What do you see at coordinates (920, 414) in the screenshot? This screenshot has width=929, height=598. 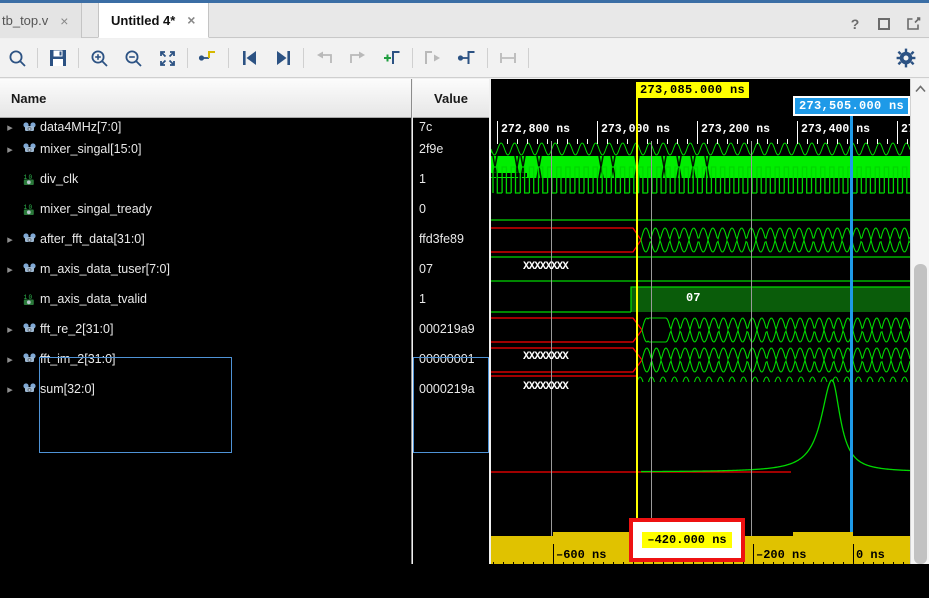 I see `scrollbar-thumb` at bounding box center [920, 414].